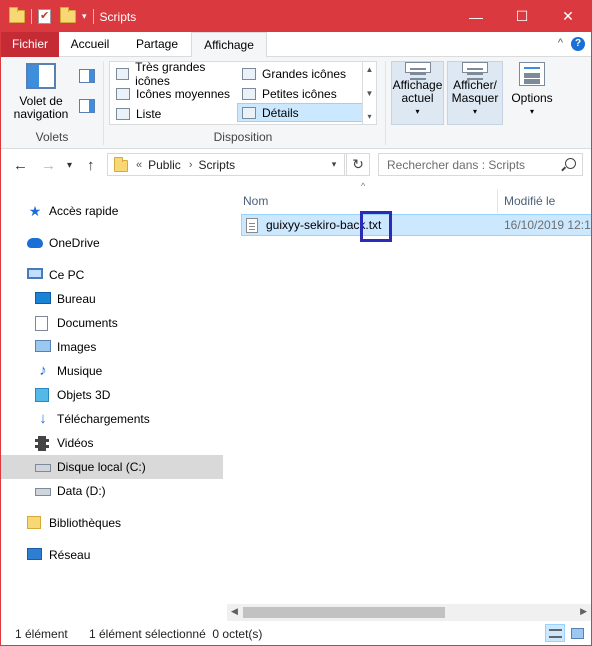 The height and width of the screenshot is (646, 592). What do you see at coordinates (46, 16) in the screenshot?
I see `properties-icon` at bounding box center [46, 16].